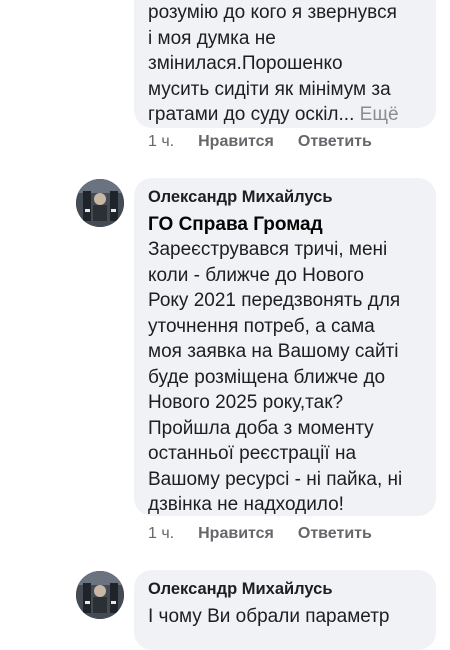  I want to click on comment-text-line: гратами до суду оскіл... Ещё, so click(287, 115).